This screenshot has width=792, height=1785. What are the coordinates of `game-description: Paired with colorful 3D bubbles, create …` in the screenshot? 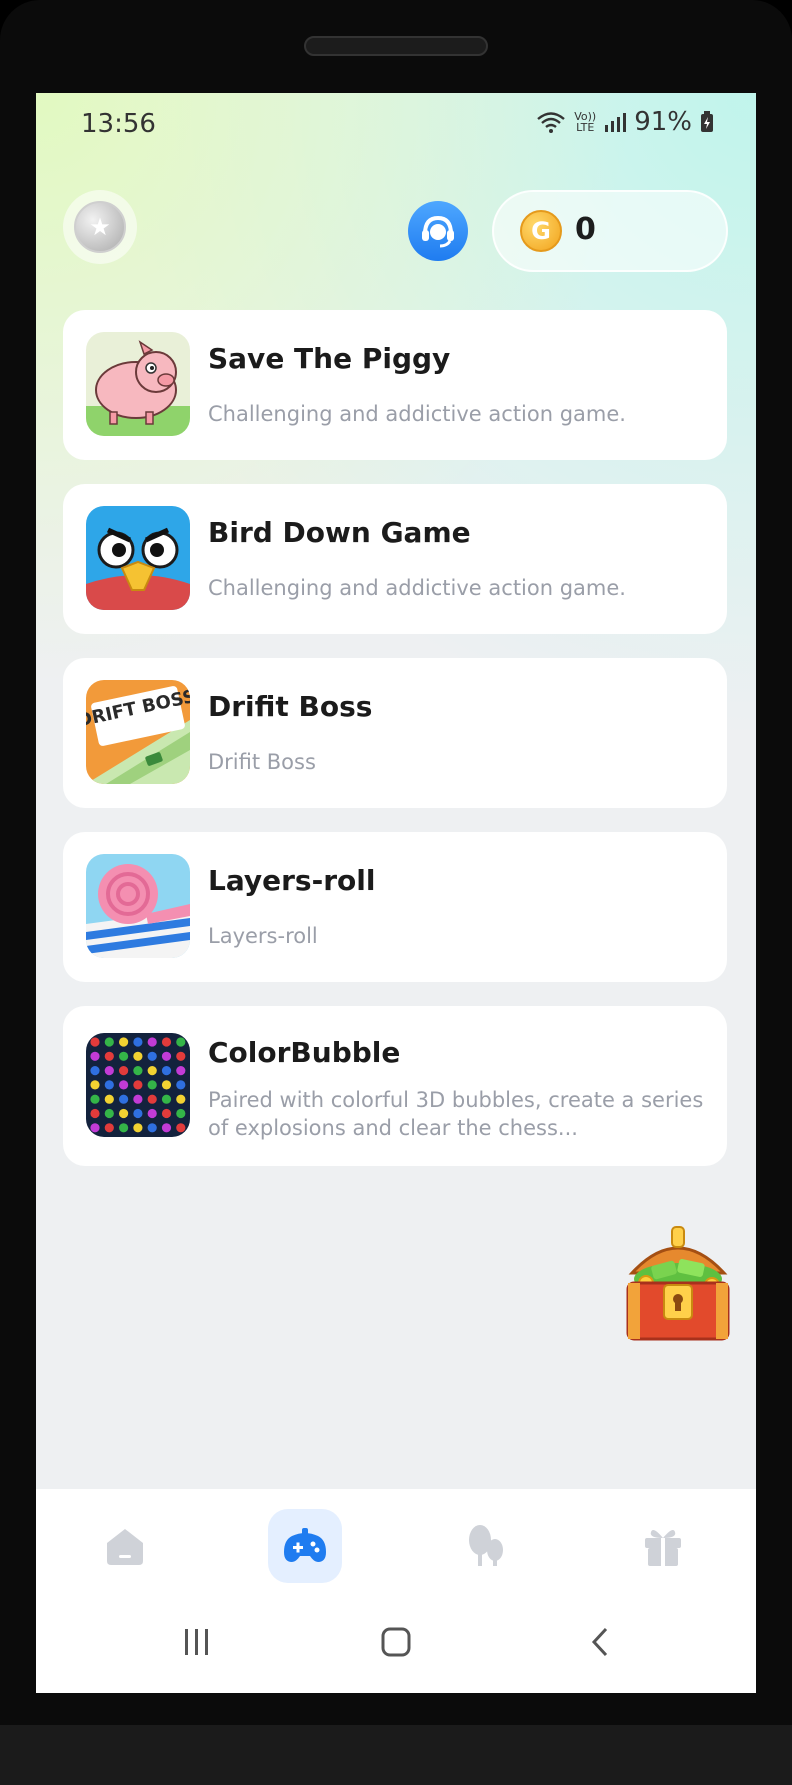 It's located at (456, 1114).